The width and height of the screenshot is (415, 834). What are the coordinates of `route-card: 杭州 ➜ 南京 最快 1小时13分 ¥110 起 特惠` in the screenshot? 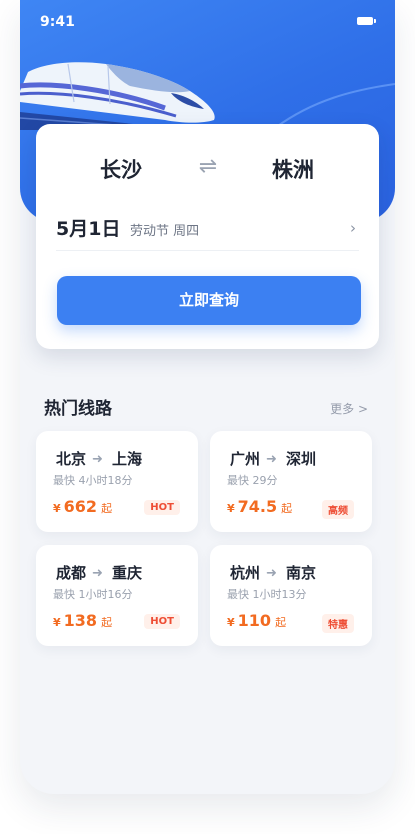 It's located at (291, 595).